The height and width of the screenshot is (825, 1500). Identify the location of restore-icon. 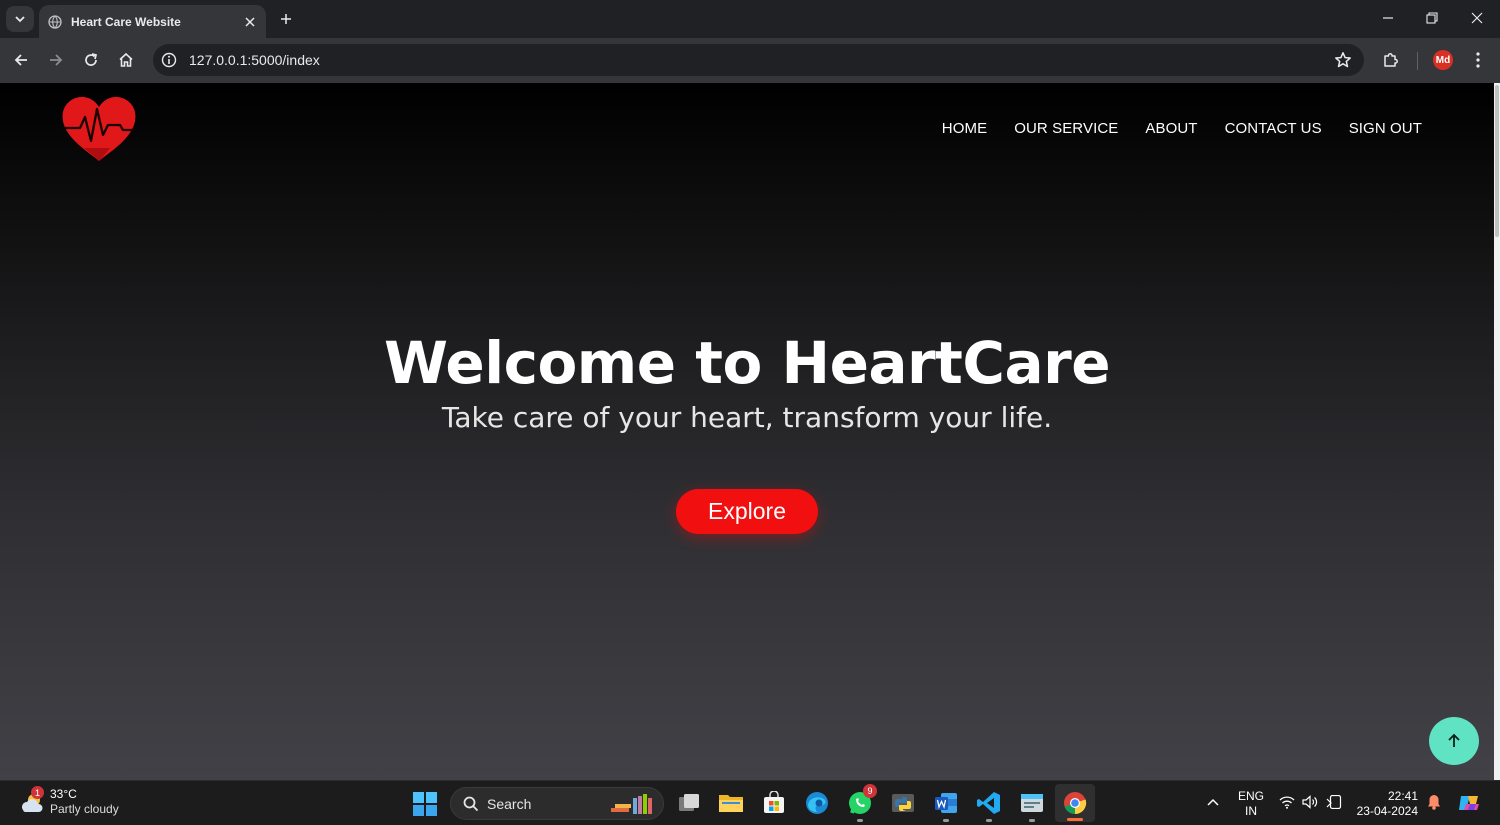
(1432, 18).